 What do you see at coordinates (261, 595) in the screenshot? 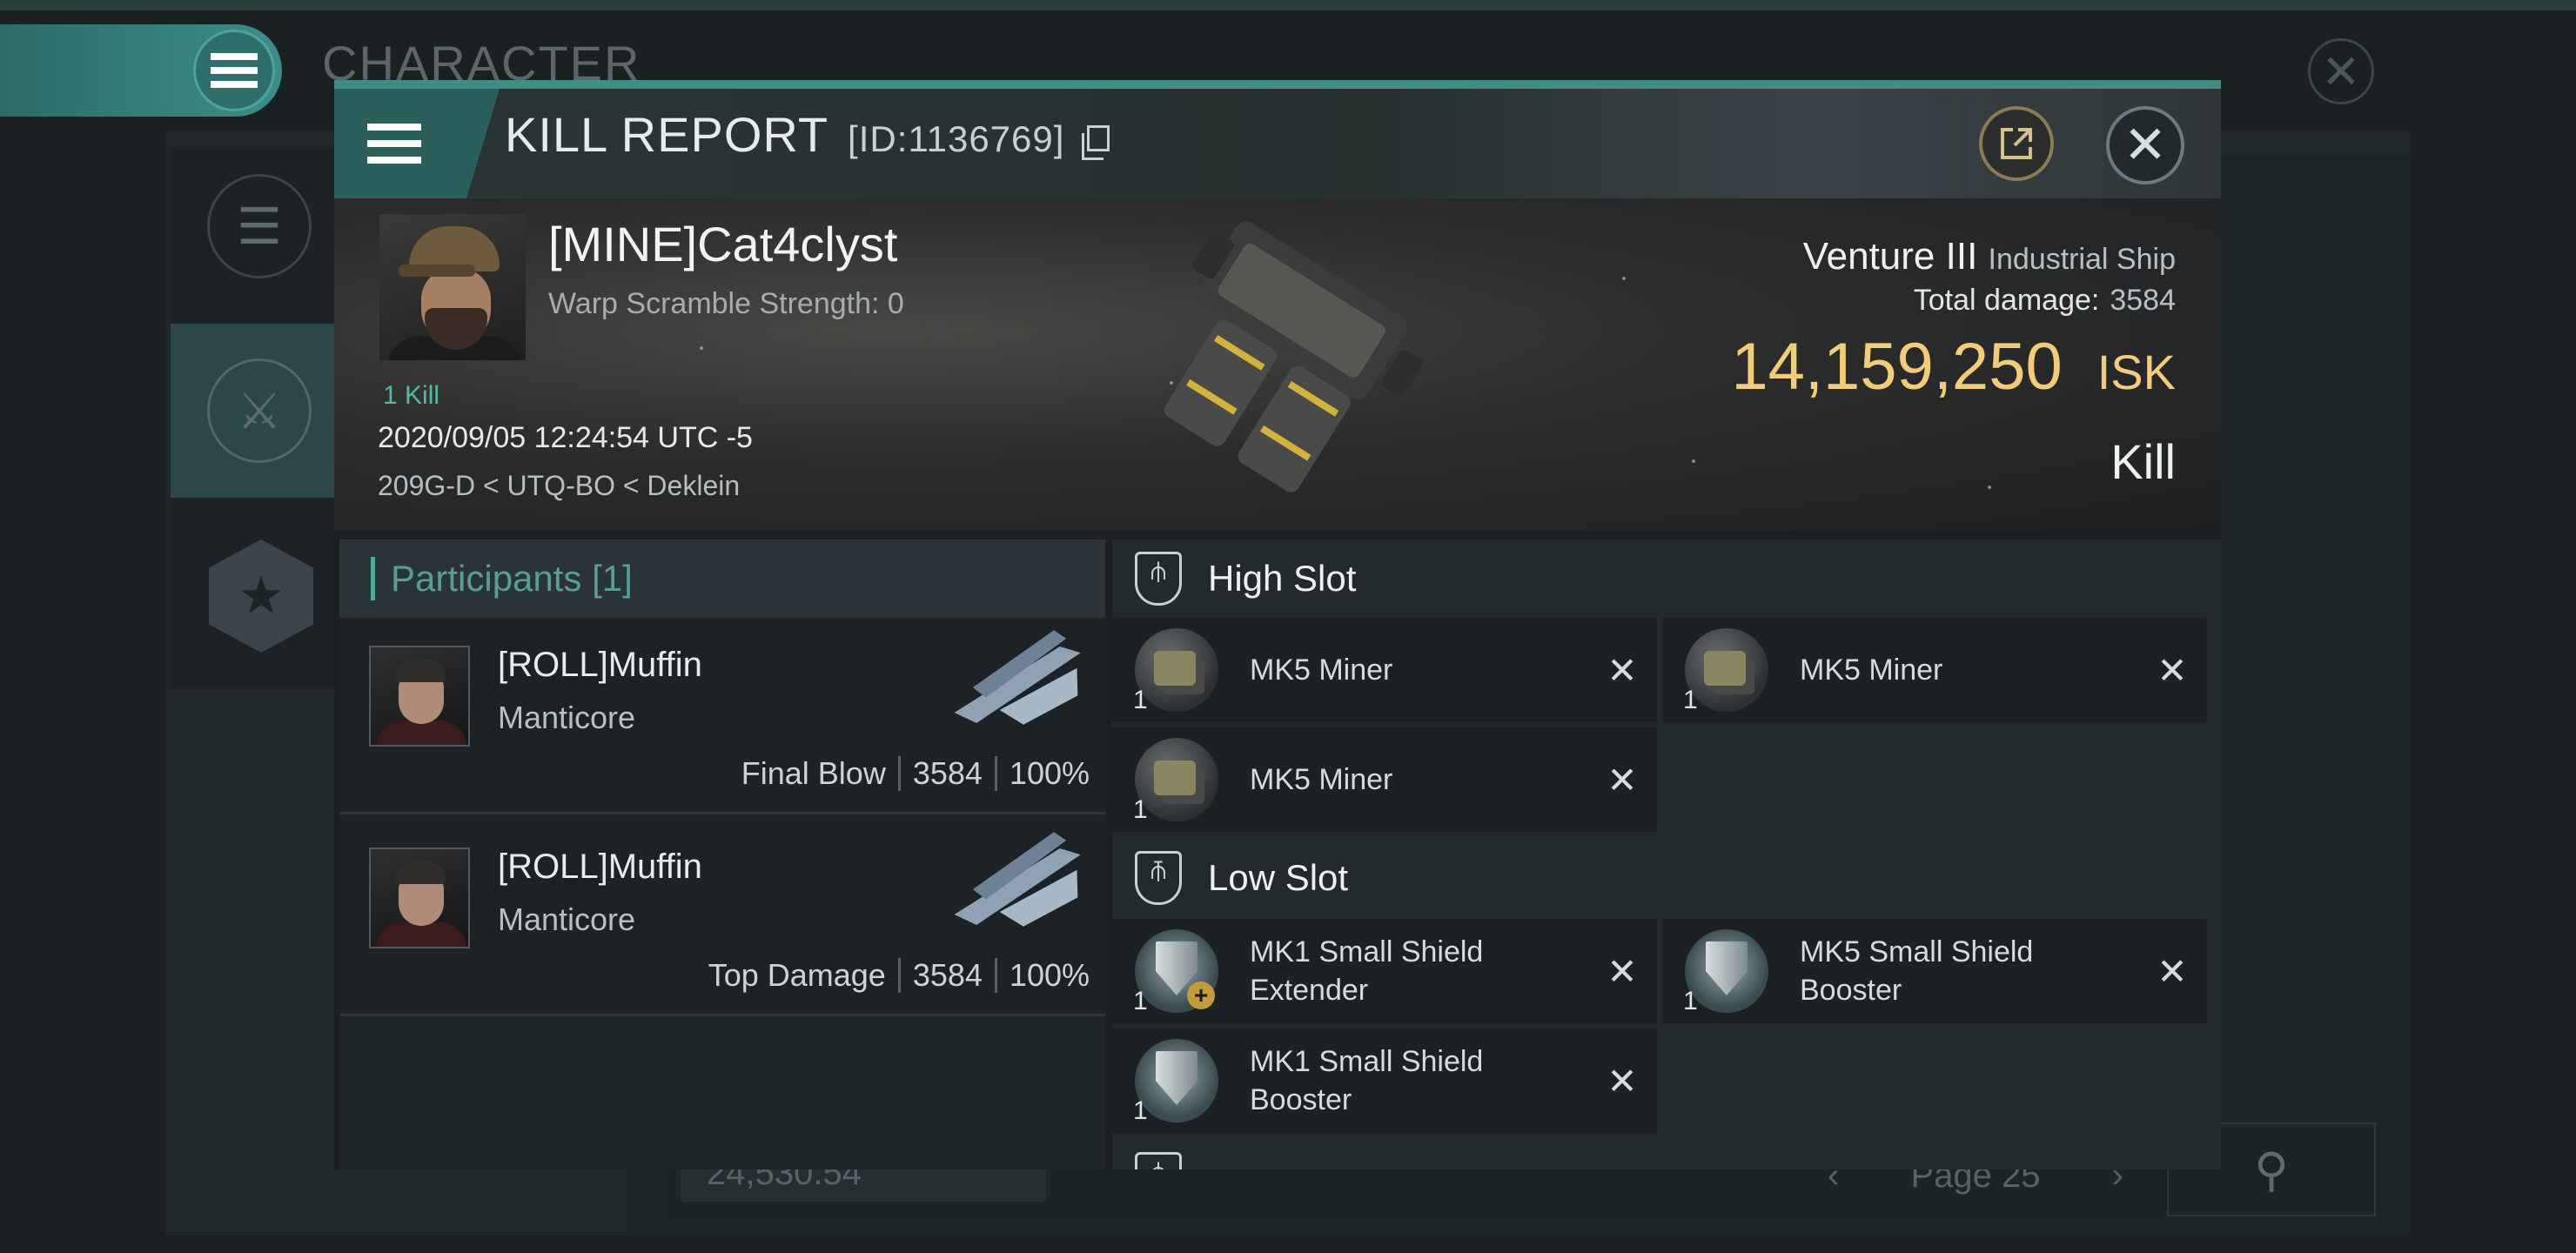
I see `star-icon: ★` at bounding box center [261, 595].